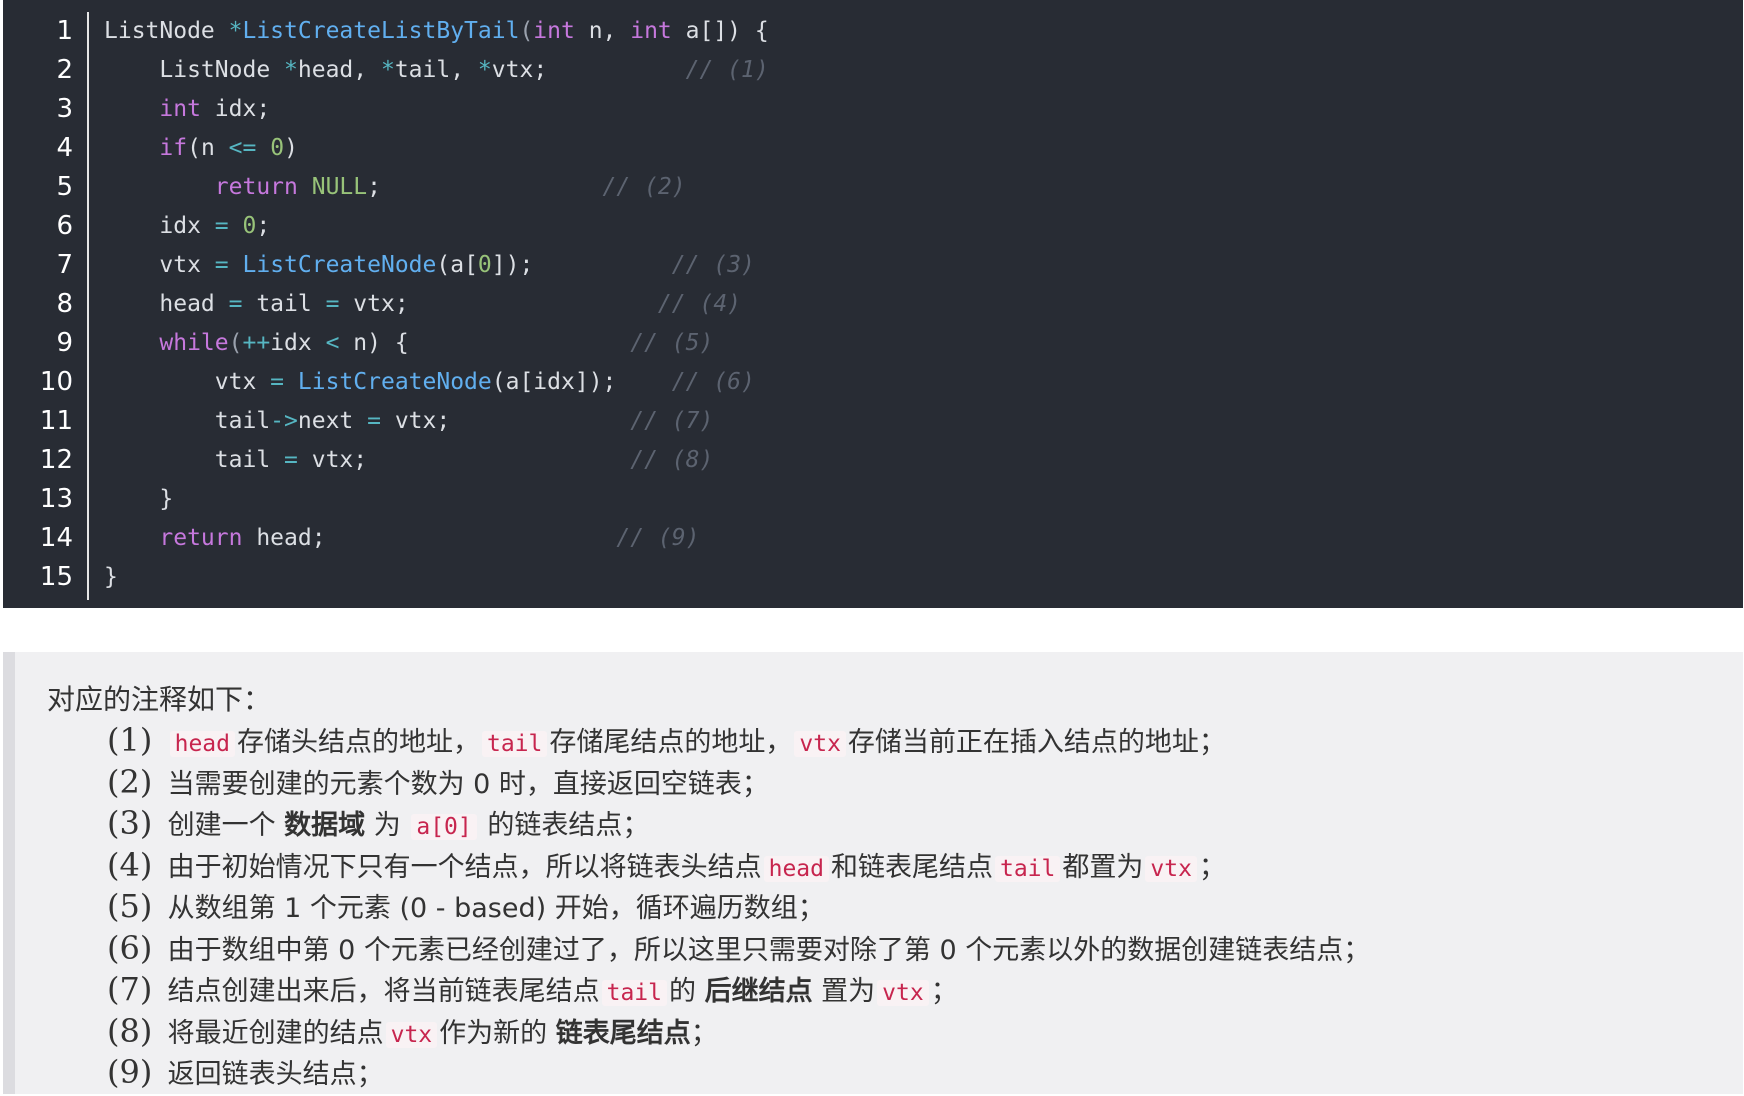 The width and height of the screenshot is (1744, 1096). I want to click on code-token: <=, so click(242, 148).